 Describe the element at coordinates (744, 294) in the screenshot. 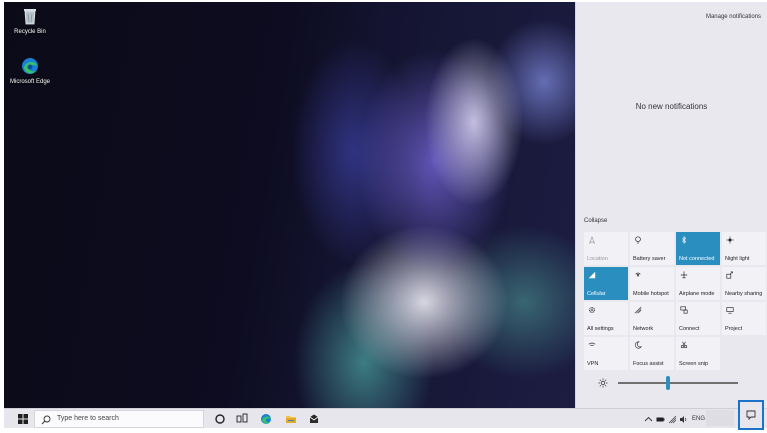

I see `tile-label: Nearby sharing` at that location.